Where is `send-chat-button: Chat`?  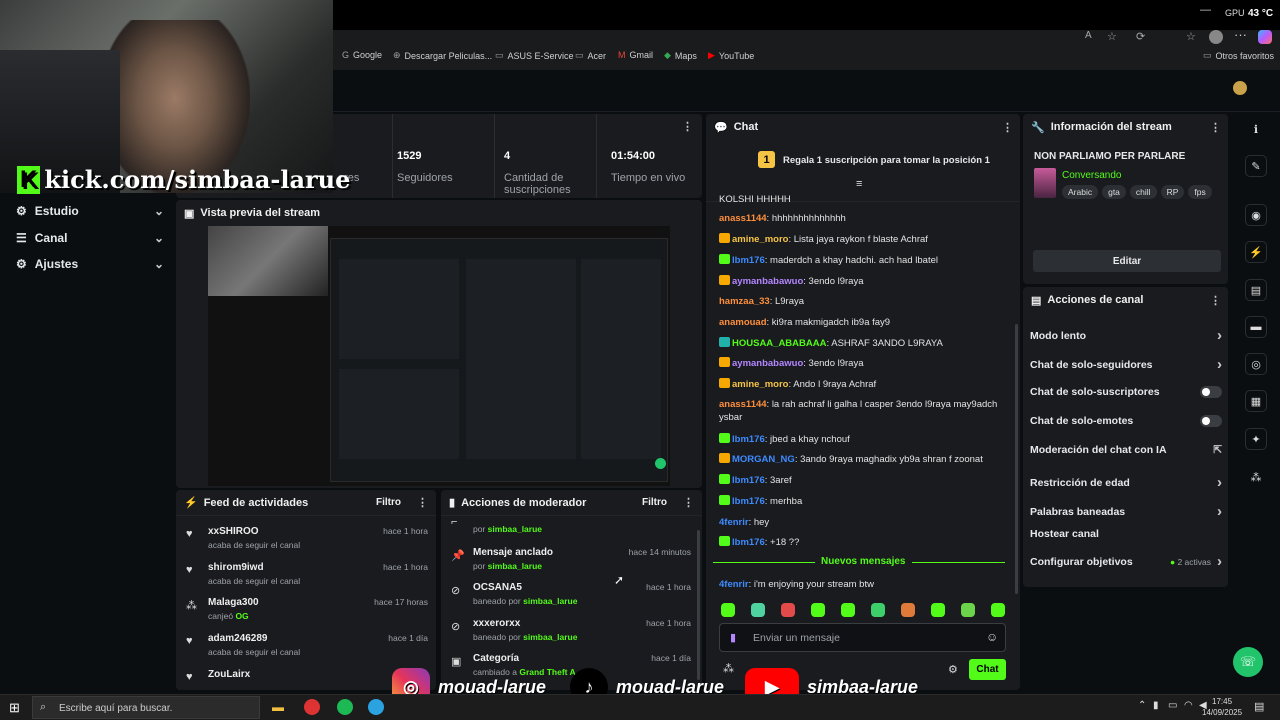
send-chat-button: Chat is located at coordinates (987, 669).